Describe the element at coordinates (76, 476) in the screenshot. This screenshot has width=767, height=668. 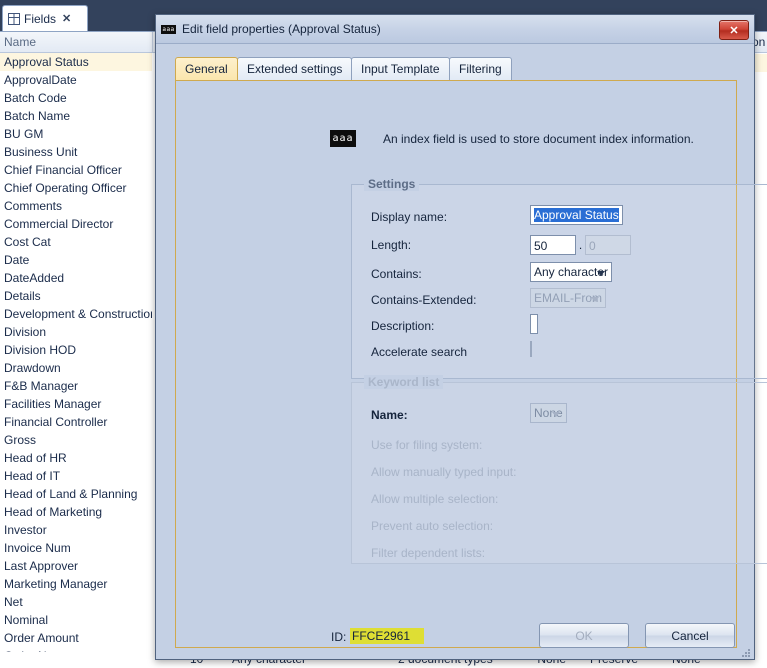
I see `list-item: Head of IT` at that location.